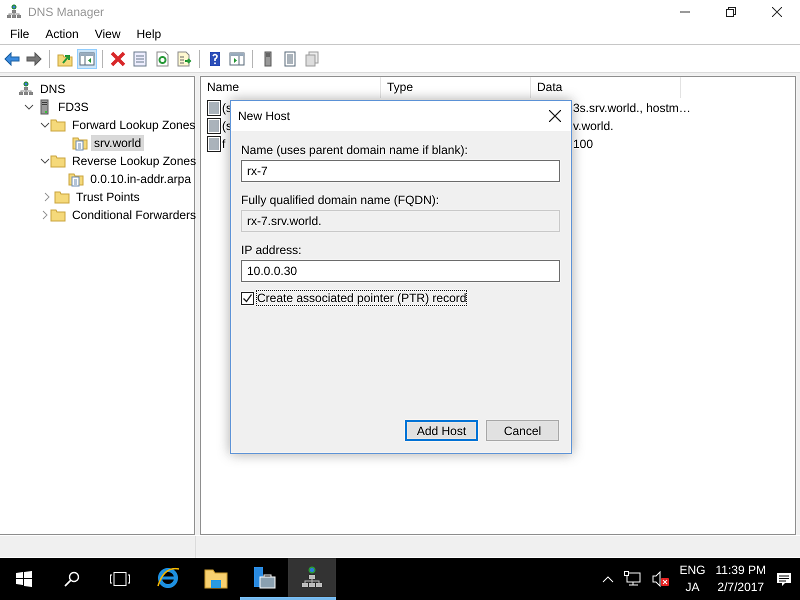  I want to click on console-pane-icon, so click(87, 58).